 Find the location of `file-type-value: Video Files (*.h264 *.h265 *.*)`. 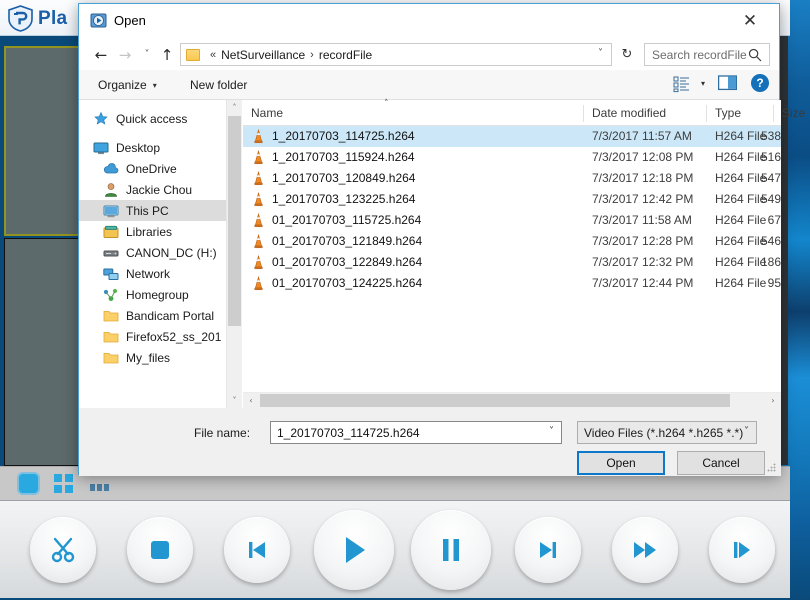

file-type-value: Video Files (*.h264 *.h265 *.*) is located at coordinates (664, 432).